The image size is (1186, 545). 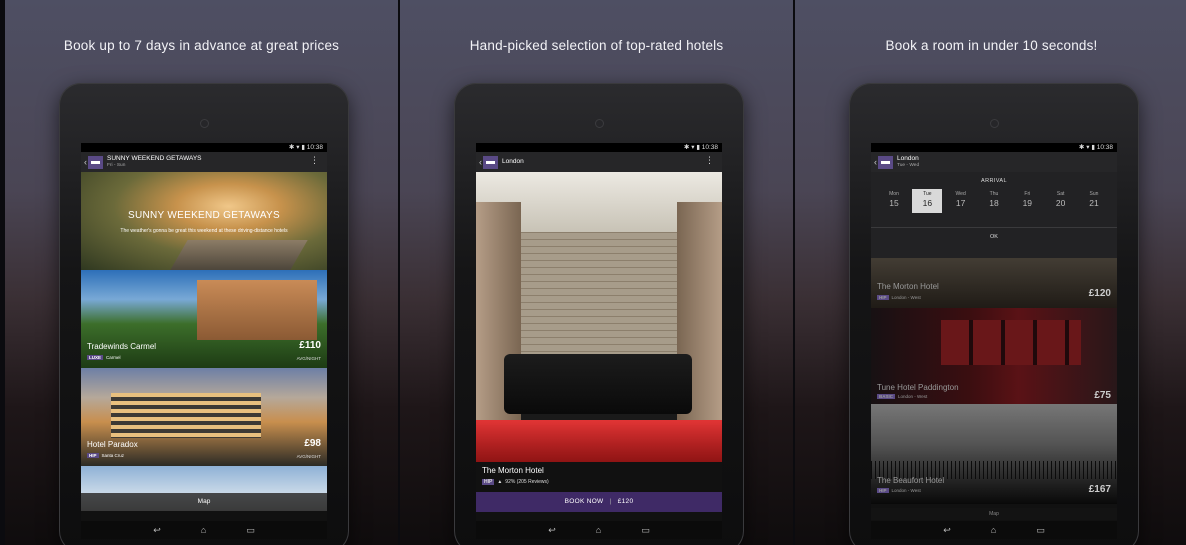 I want to click on hotel-name: The Morton Hotel, so click(x=513, y=470).